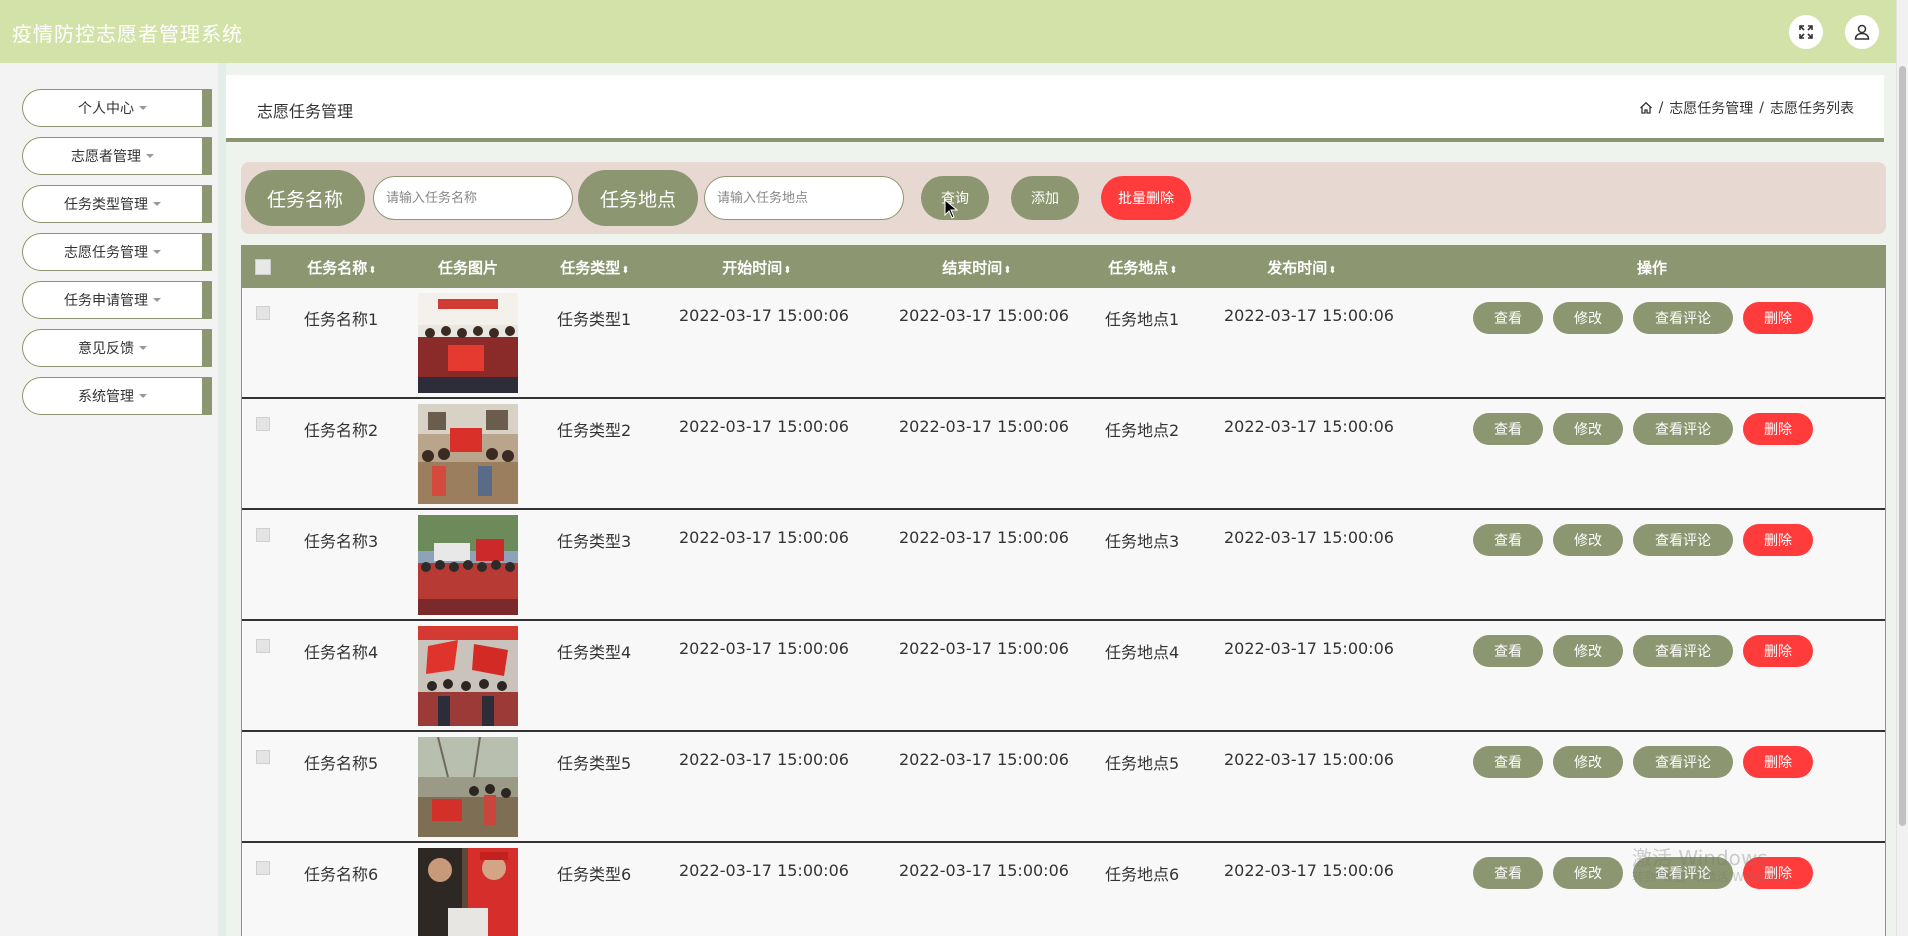 The height and width of the screenshot is (936, 1908). I want to click on top-bar: 疫情防控志愿者管理系统, so click(954, 31).